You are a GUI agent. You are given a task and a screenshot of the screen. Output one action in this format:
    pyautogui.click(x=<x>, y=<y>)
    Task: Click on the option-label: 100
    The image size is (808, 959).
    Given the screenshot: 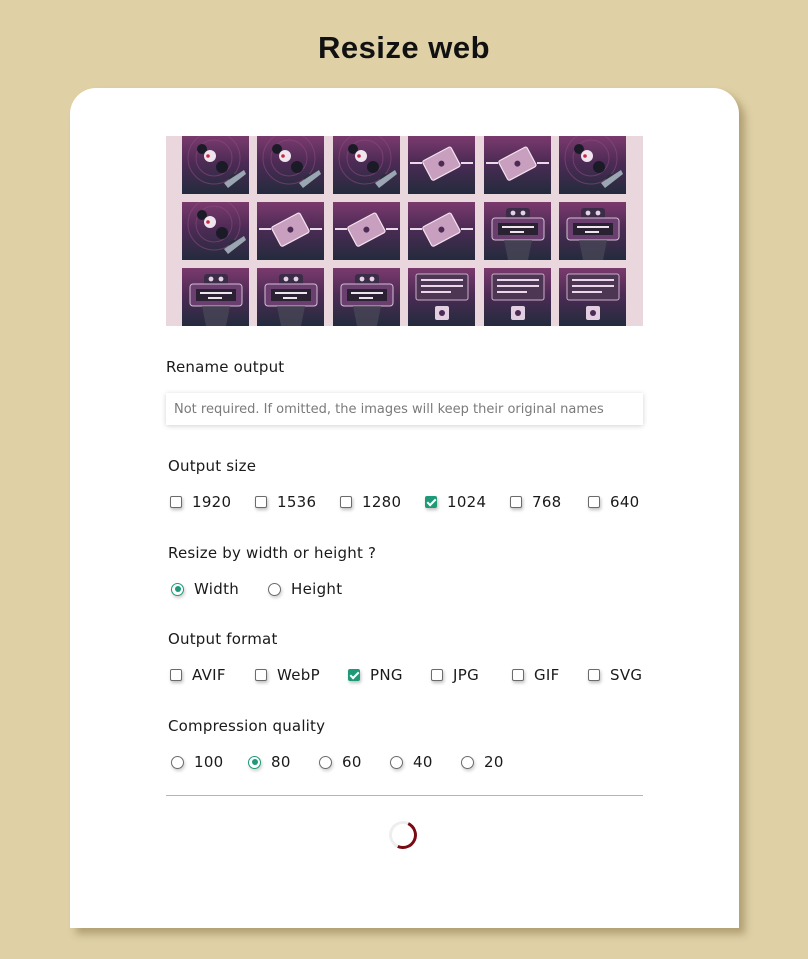 What is the action you would take?
    pyautogui.click(x=209, y=762)
    